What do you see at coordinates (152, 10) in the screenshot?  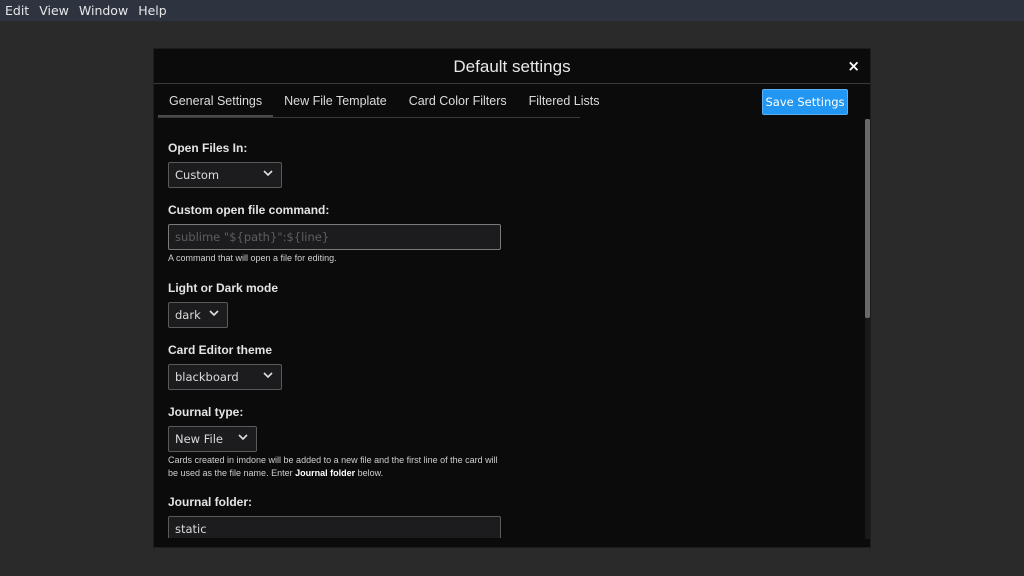 I see `menu-help: Help` at bounding box center [152, 10].